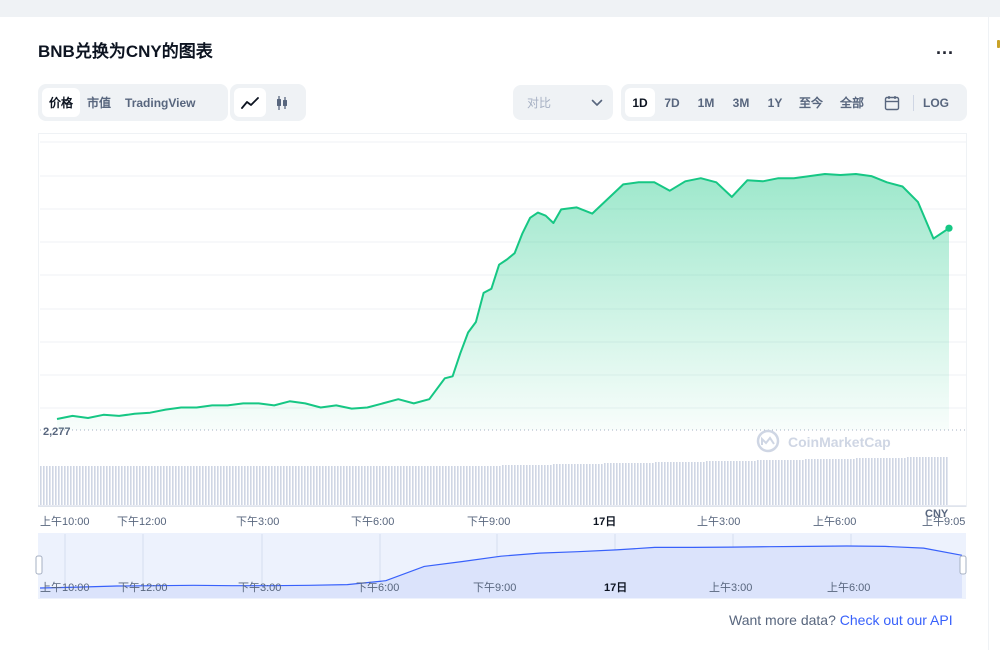 This screenshot has width=1000, height=650. Describe the element at coordinates (39, 565) in the screenshot. I see `navigator-handle-left` at that location.